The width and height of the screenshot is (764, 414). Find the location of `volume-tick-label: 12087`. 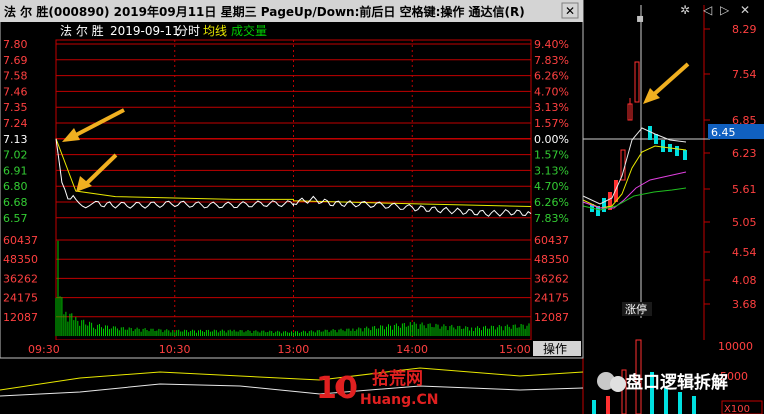

volume-tick-label: 12087 is located at coordinates (20, 317).